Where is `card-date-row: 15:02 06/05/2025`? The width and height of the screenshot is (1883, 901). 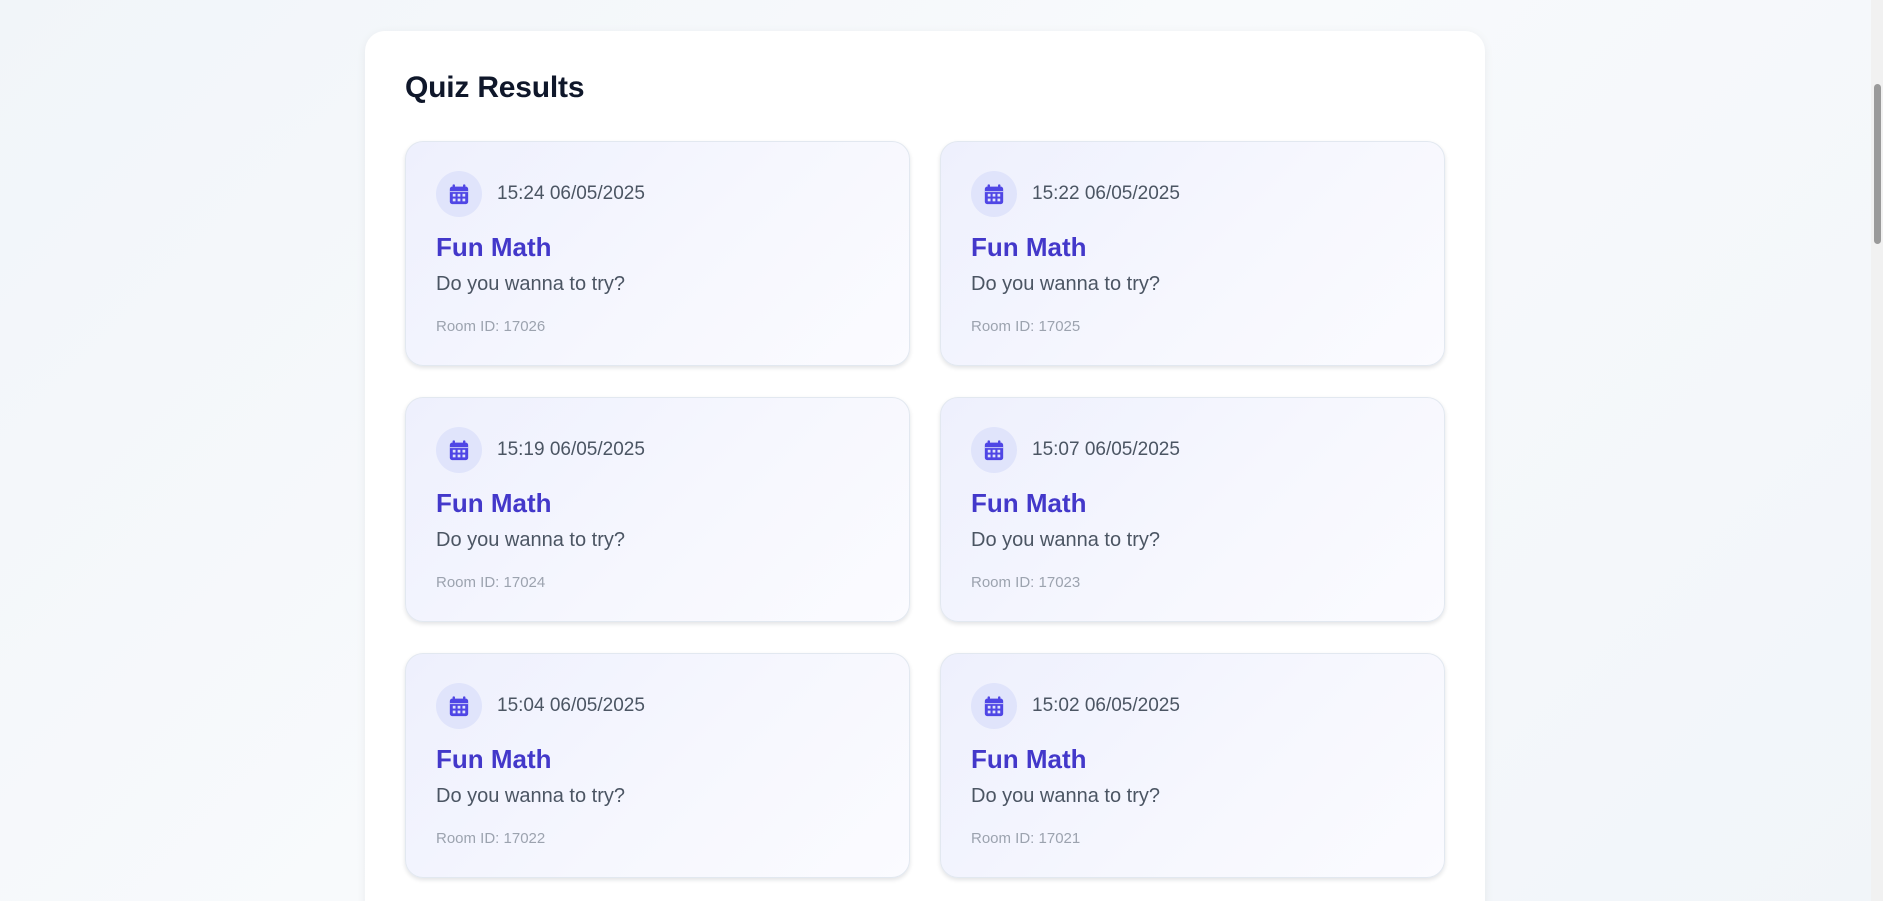 card-date-row: 15:02 06/05/2025 is located at coordinates (1075, 706).